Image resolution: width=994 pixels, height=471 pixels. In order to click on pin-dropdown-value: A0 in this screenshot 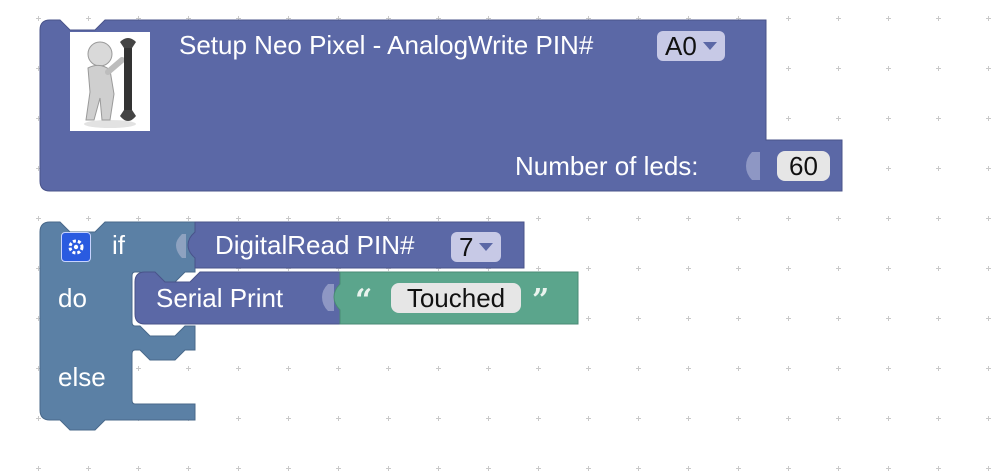, I will do `click(681, 45)`.